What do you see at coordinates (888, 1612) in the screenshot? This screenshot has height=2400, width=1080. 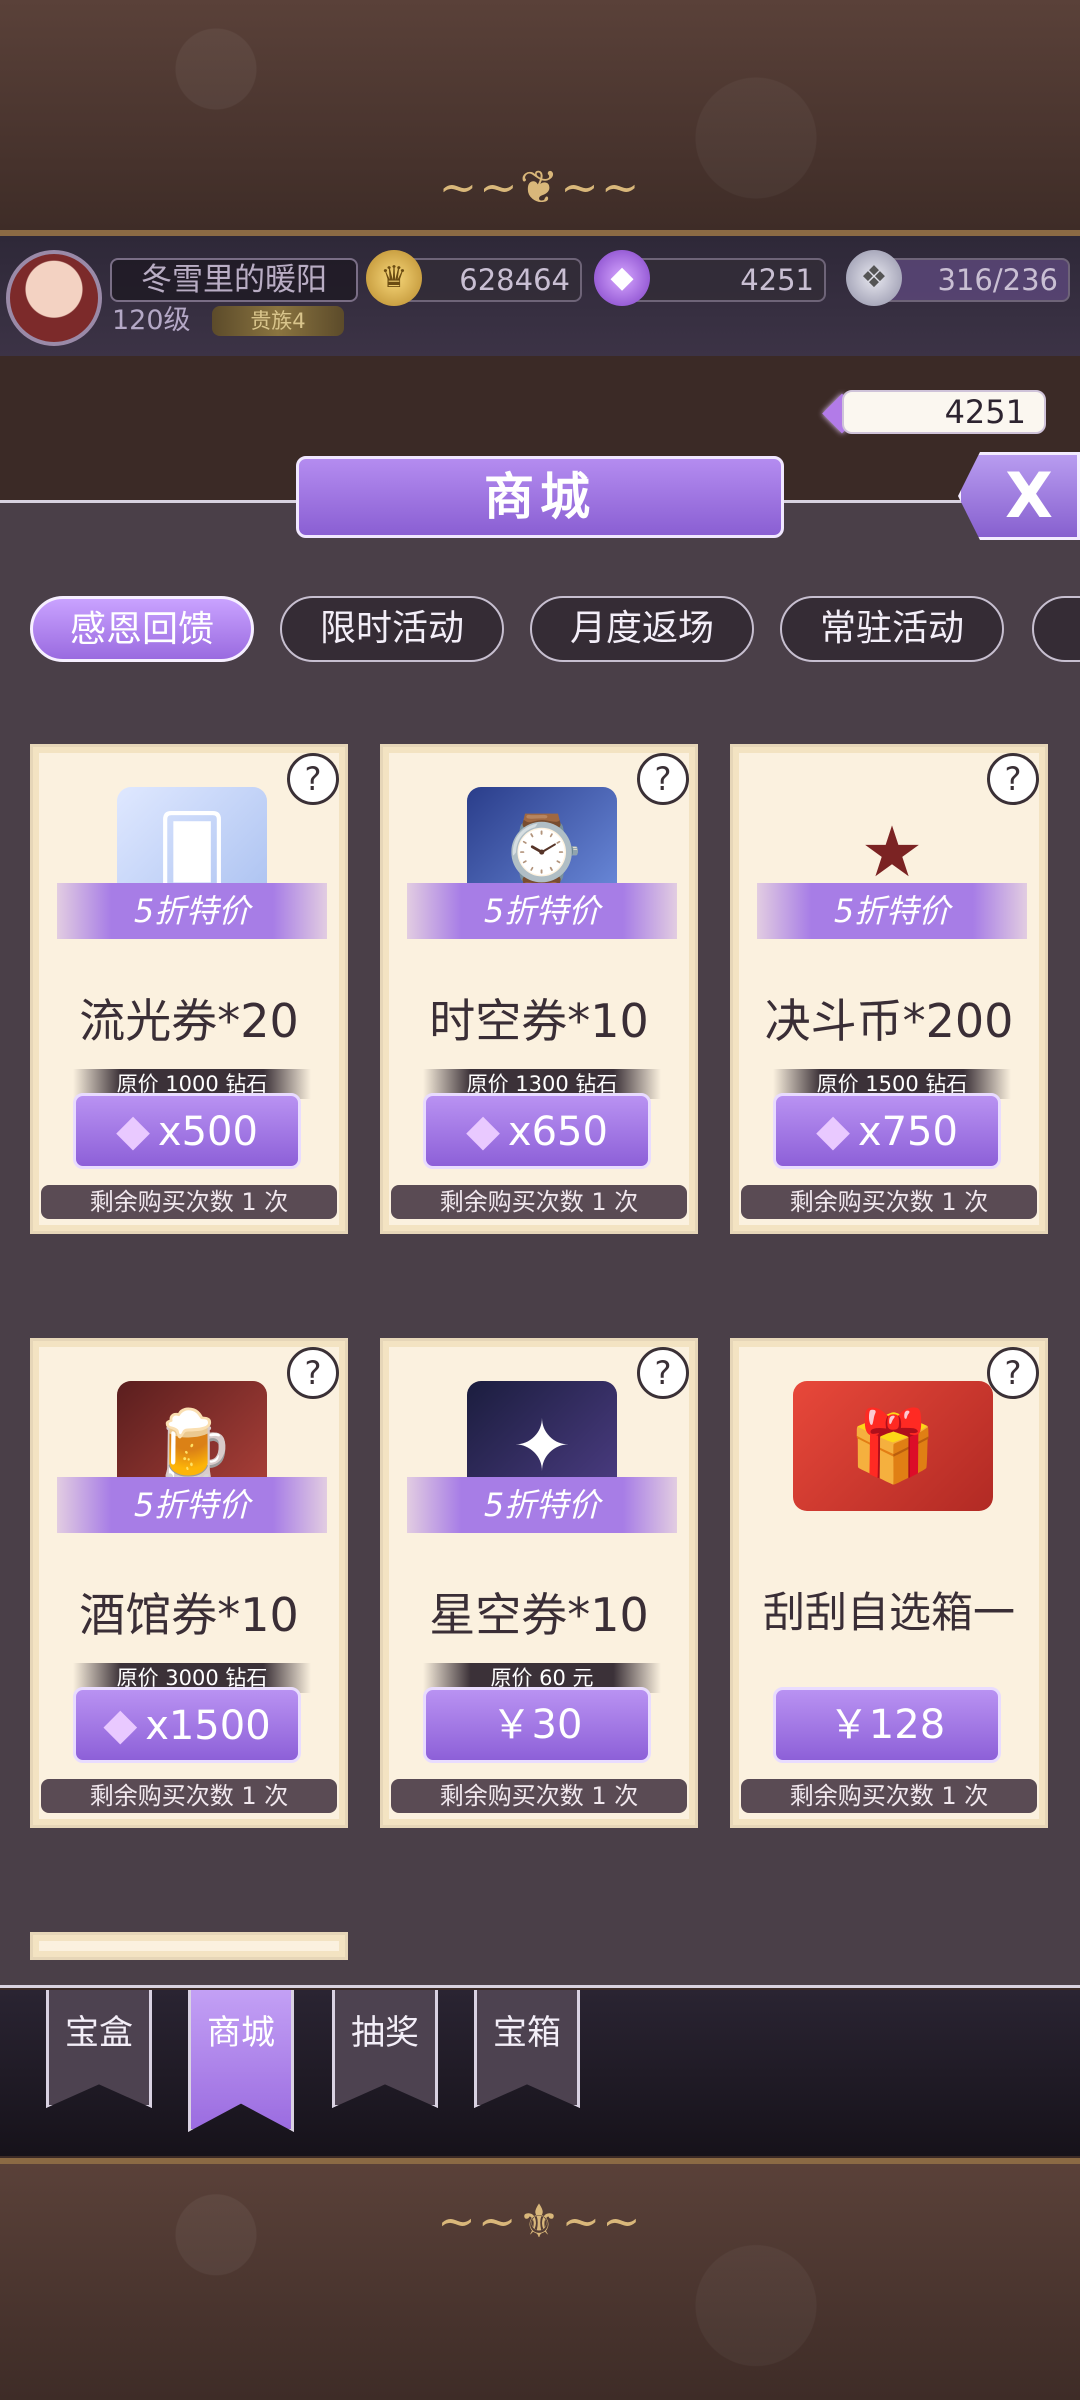 I see `item-name: 刮刮自选箱一` at bounding box center [888, 1612].